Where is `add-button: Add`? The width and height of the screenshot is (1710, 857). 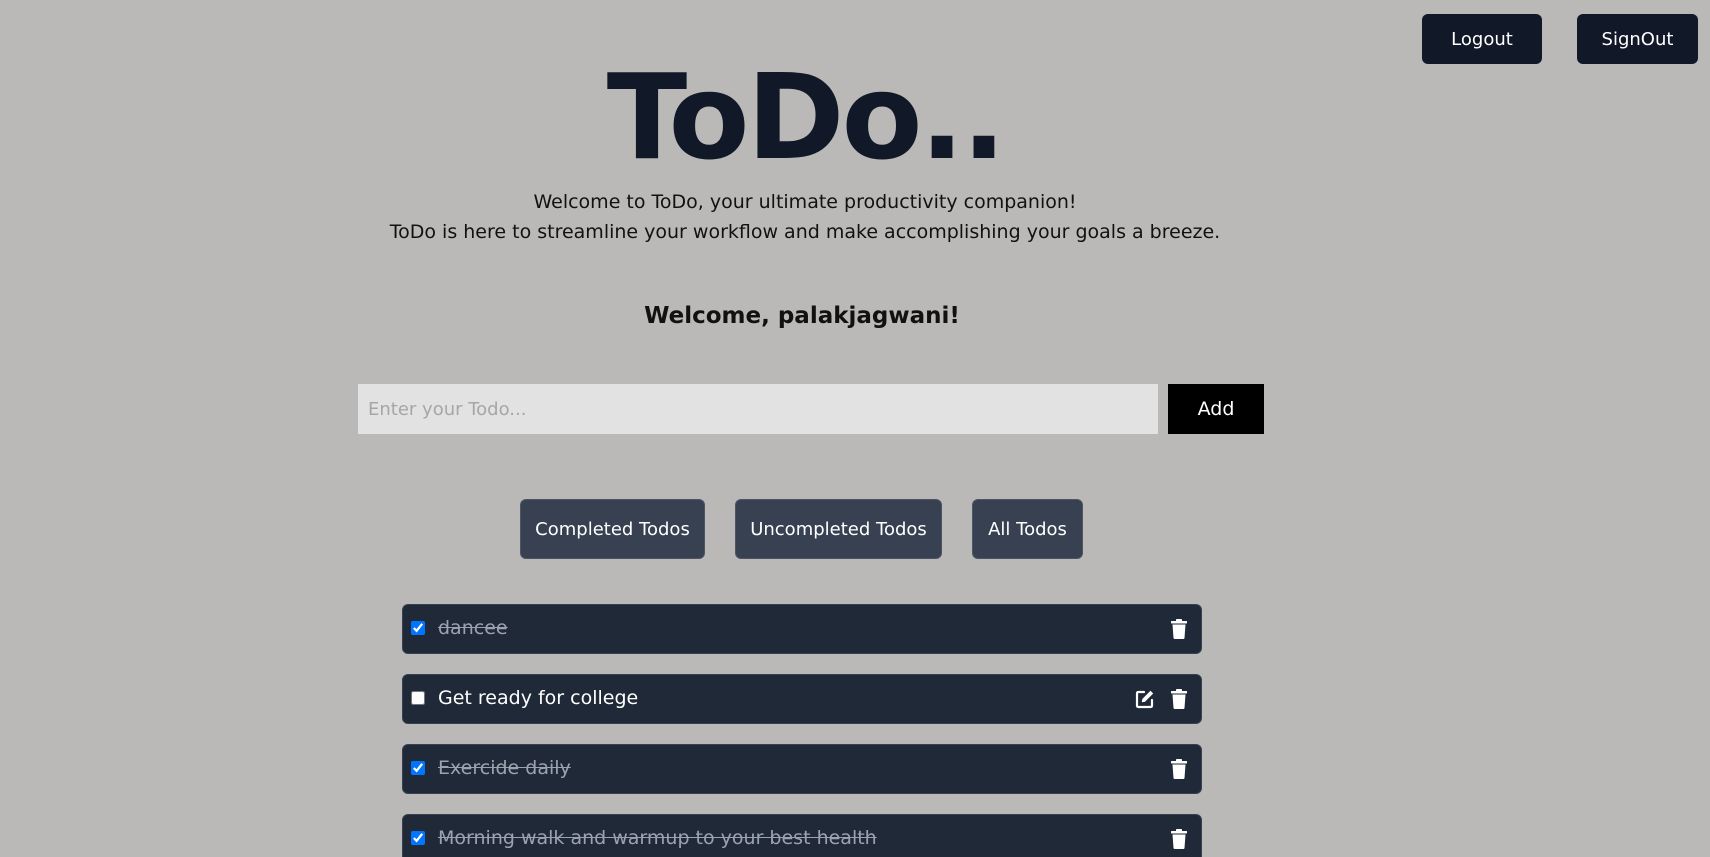
add-button: Add is located at coordinates (1216, 409).